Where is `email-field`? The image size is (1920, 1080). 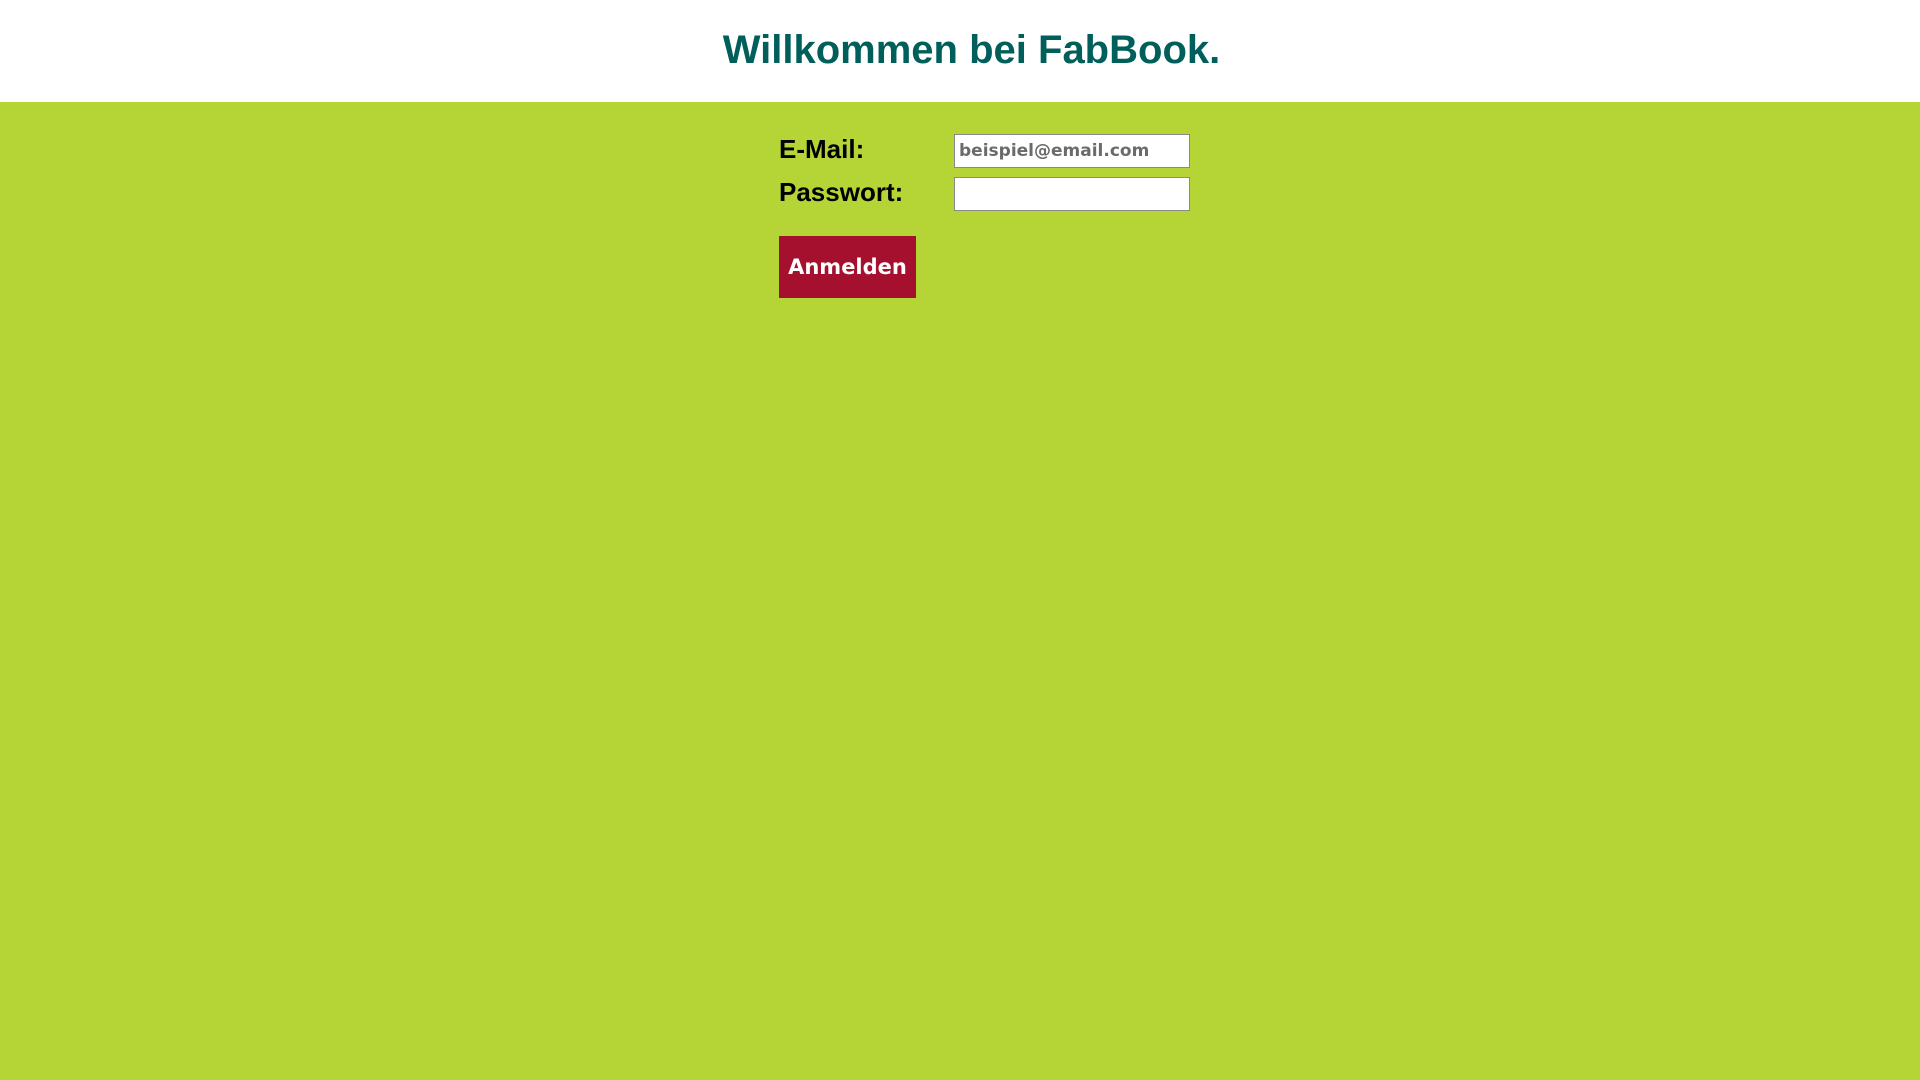
email-field is located at coordinates (1072, 151).